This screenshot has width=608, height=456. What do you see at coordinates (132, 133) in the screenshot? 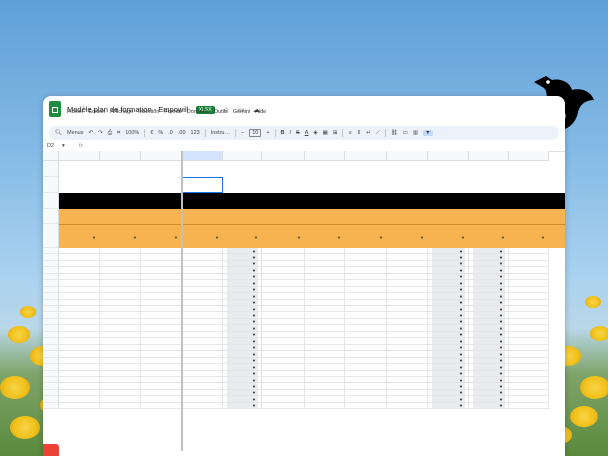
I see `zoom-select: 100%` at bounding box center [132, 133].